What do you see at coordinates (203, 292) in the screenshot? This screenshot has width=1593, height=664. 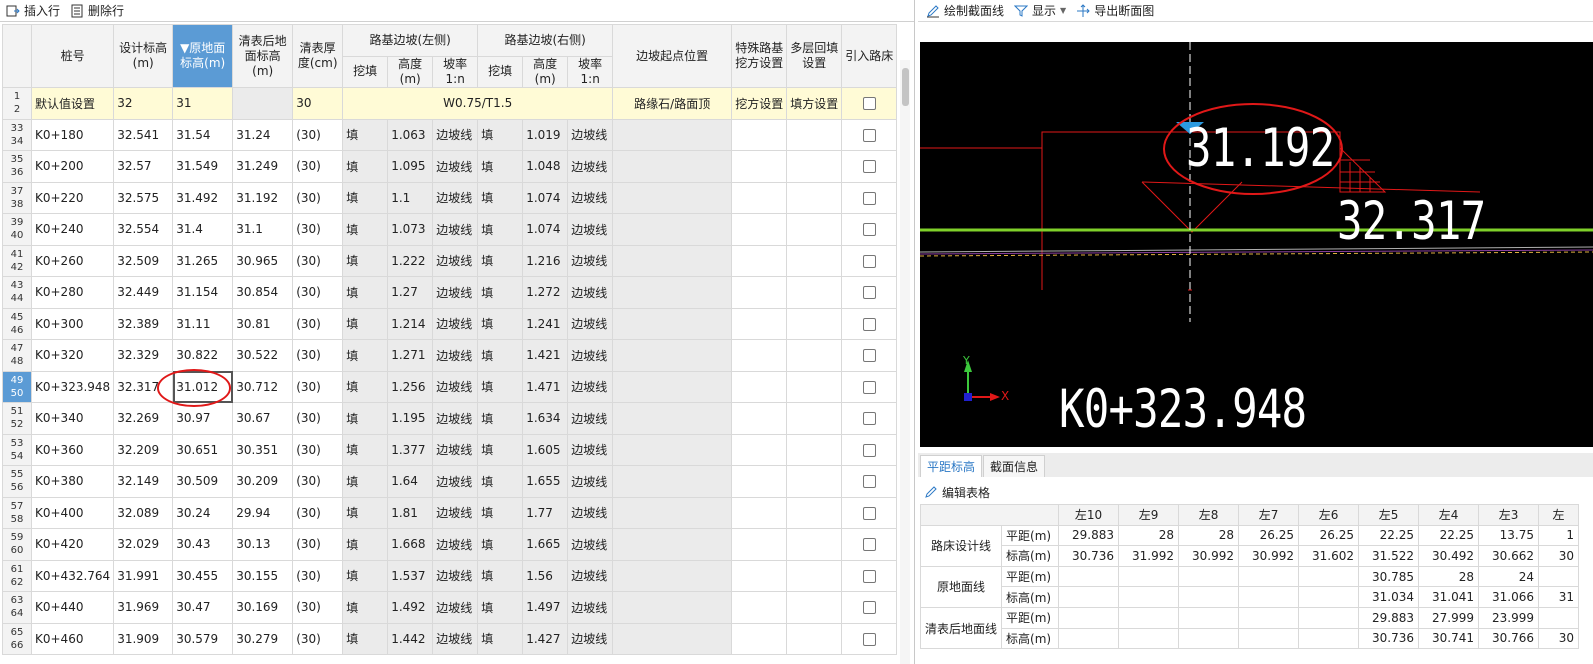 I see `orig-elev-cell: 31.154` at bounding box center [203, 292].